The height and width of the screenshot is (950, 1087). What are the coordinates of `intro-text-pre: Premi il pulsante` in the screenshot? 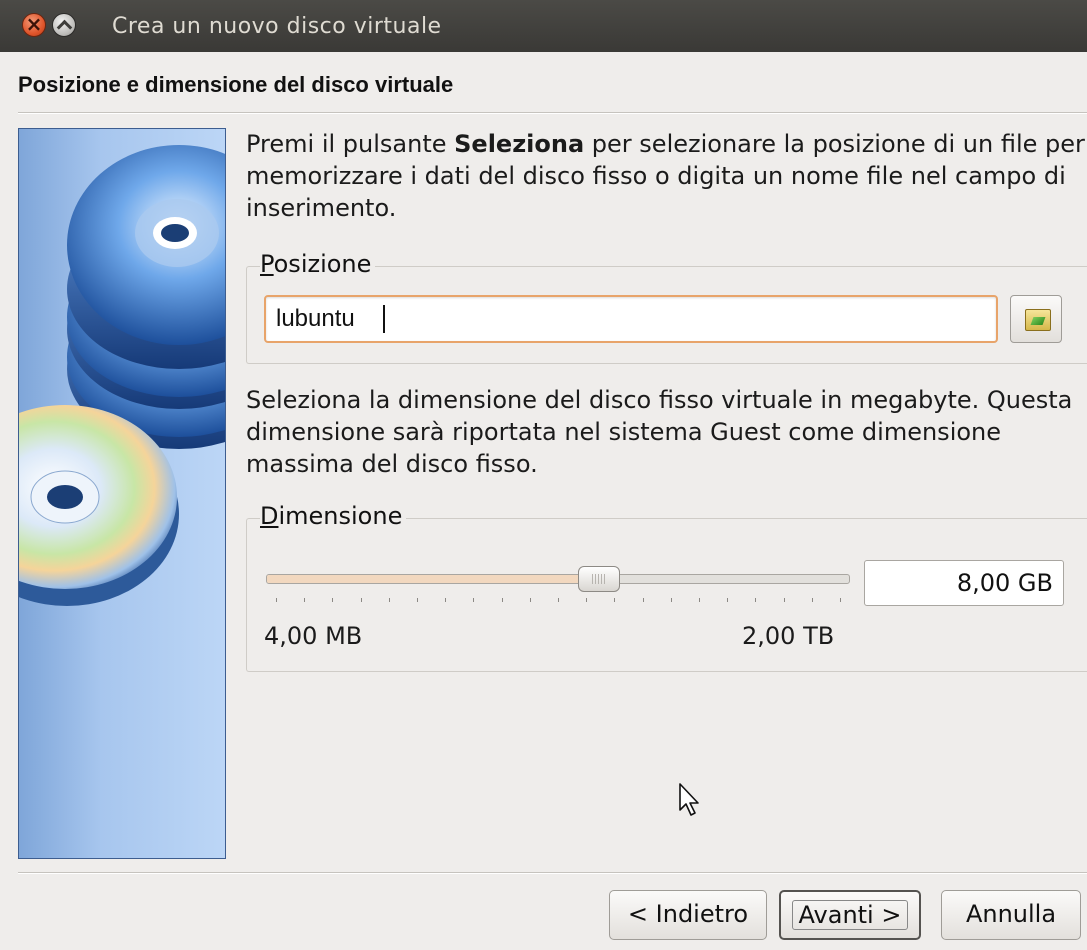 It's located at (350, 144).